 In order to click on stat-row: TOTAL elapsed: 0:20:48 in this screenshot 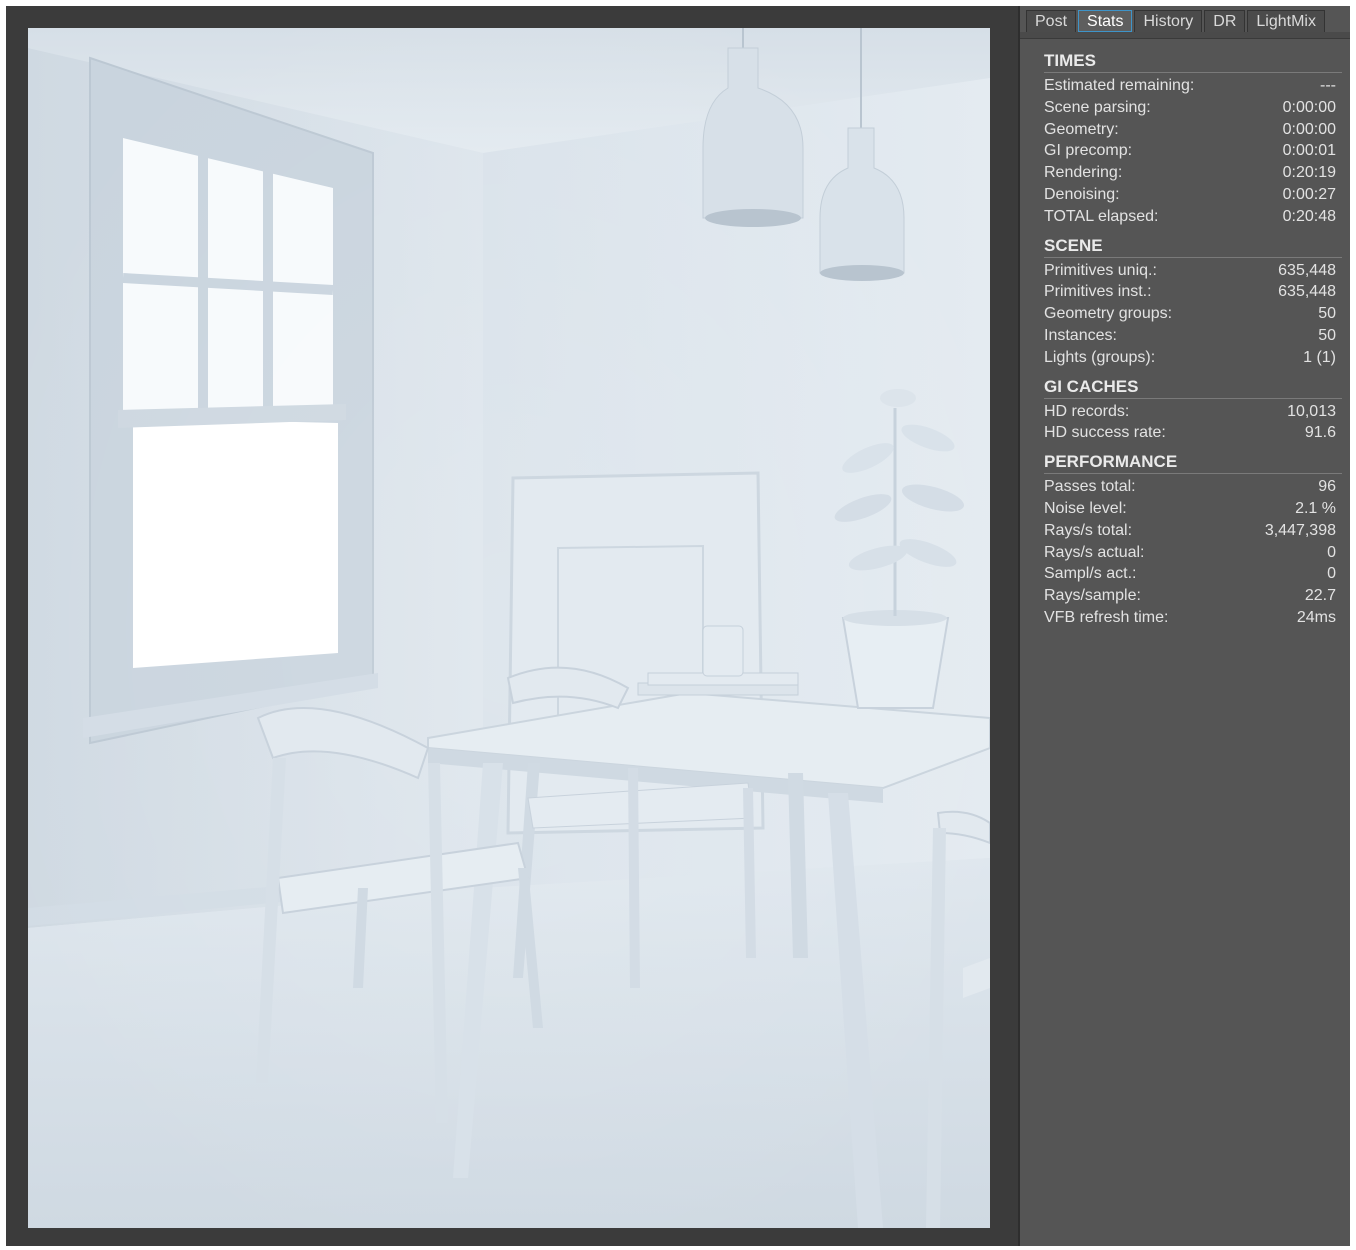, I will do `click(1193, 217)`.